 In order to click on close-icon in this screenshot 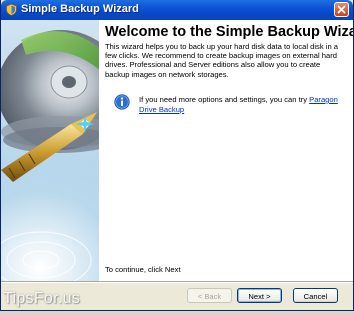, I will do `click(341, 9)`.